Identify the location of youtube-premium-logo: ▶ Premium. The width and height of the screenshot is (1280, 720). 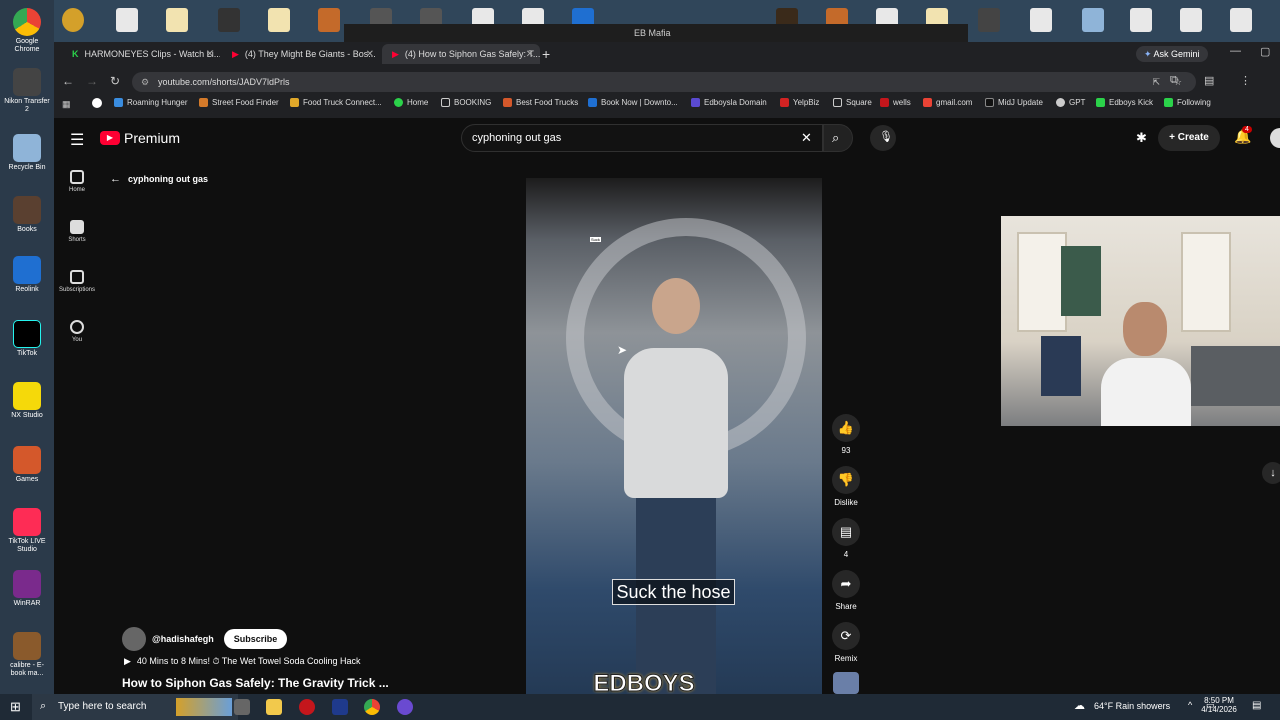
(140, 138).